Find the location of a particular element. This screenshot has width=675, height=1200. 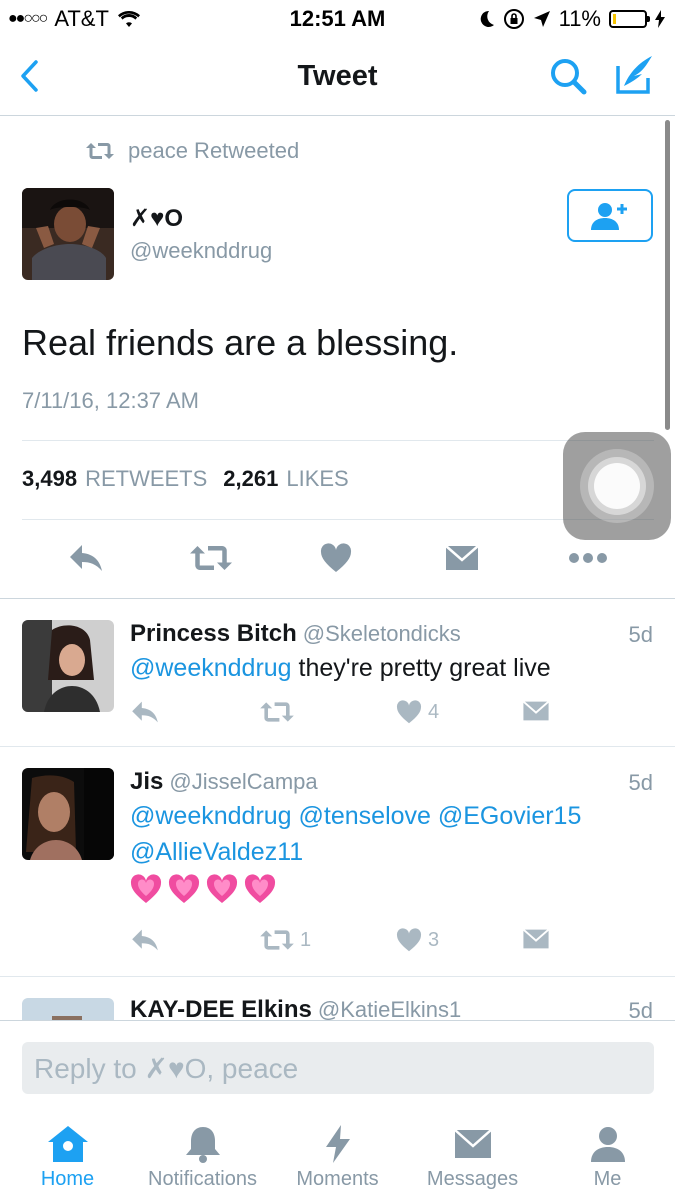

author-avatar is located at coordinates (68, 234).